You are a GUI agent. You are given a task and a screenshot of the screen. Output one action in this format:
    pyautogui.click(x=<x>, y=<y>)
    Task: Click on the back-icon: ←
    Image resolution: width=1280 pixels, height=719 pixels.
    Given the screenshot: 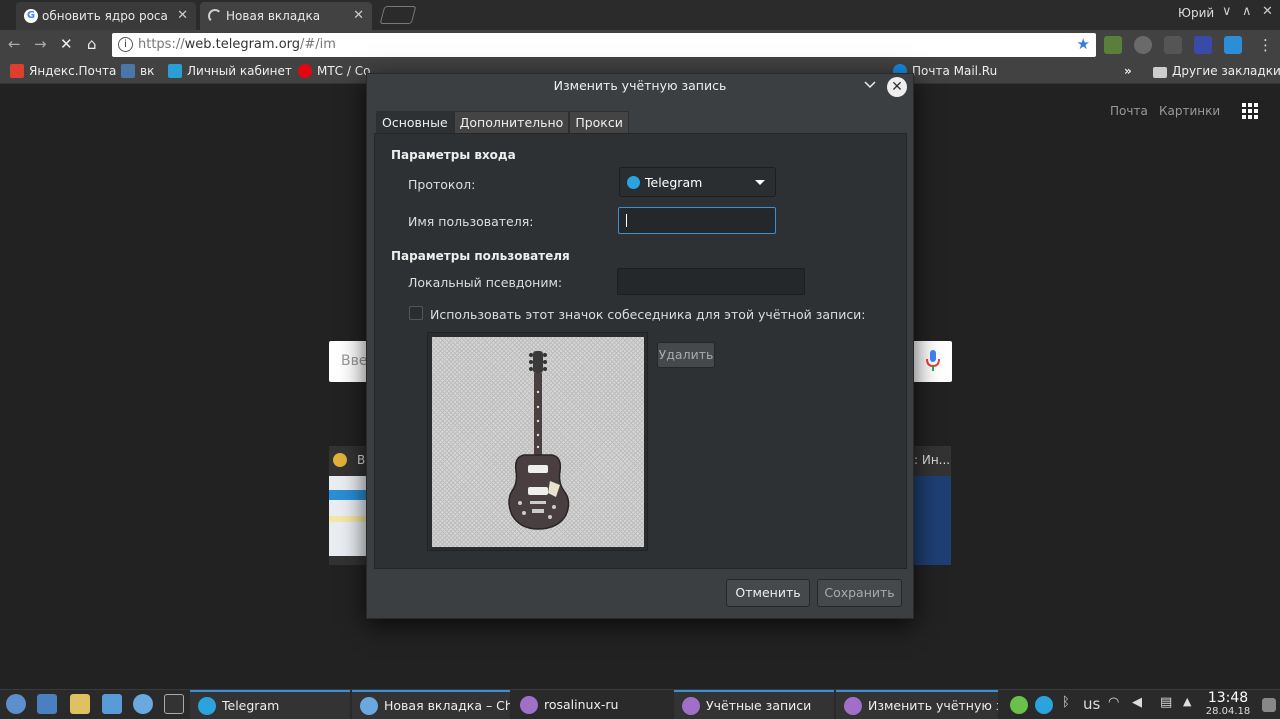 What is the action you would take?
    pyautogui.click(x=14, y=44)
    